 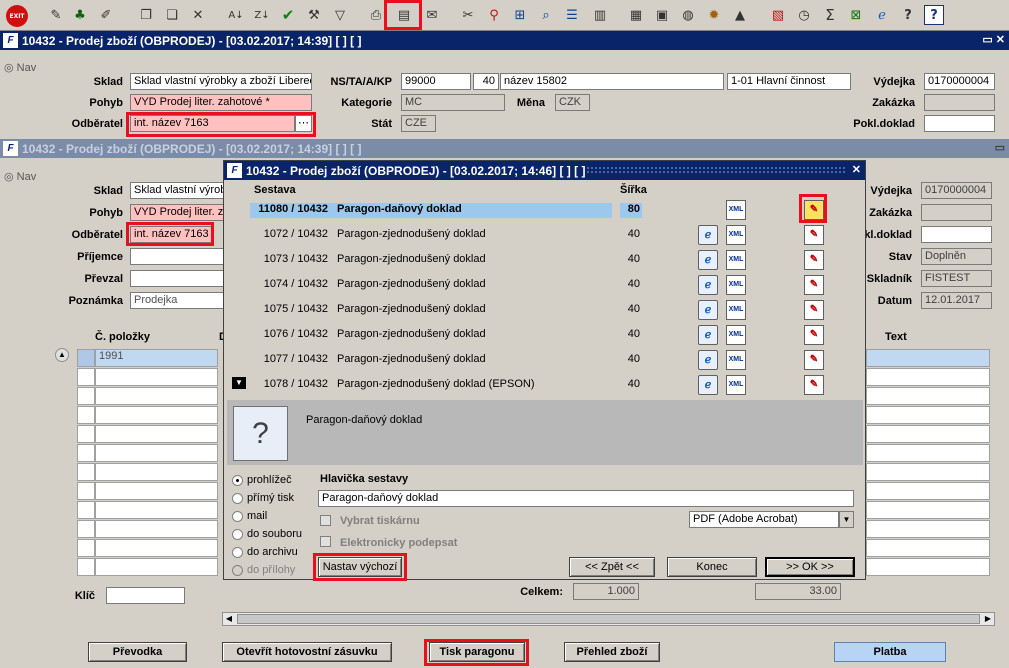 What do you see at coordinates (612, 81) in the screenshot?
I see `a-field: název 15802` at bounding box center [612, 81].